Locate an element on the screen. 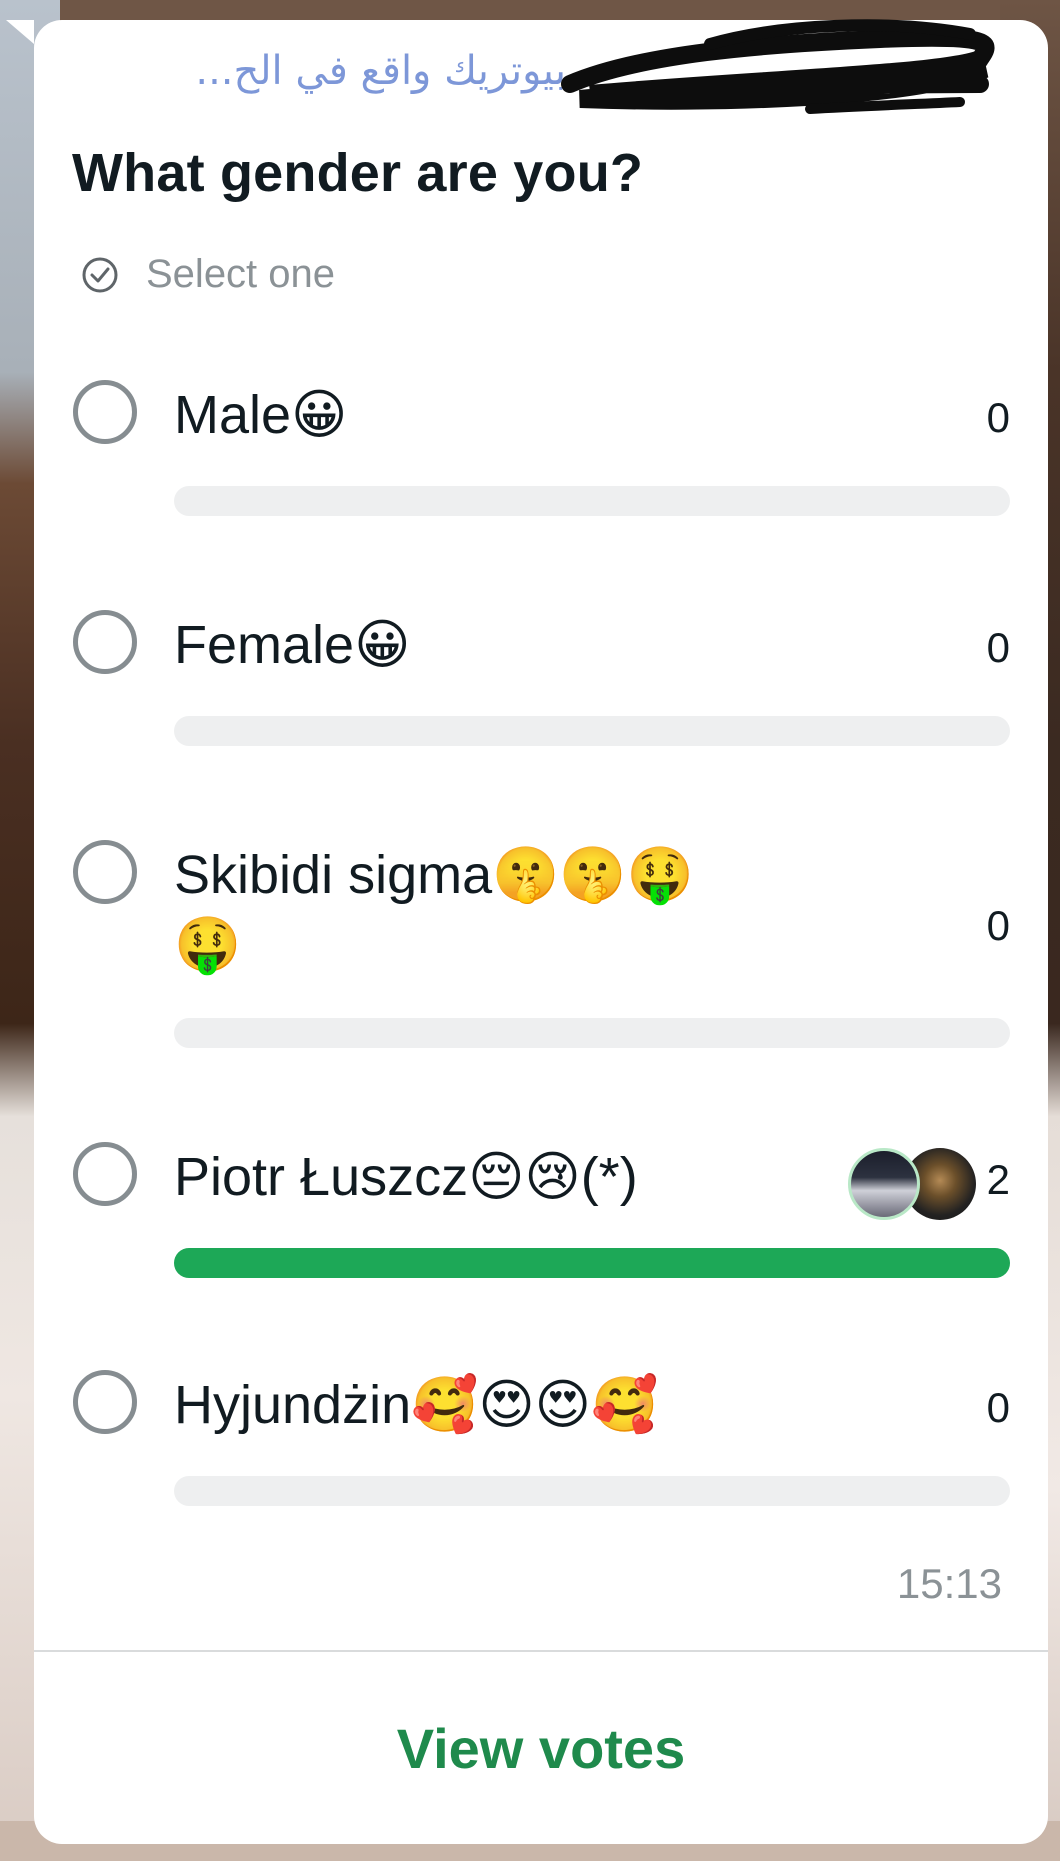 This screenshot has width=1060, height=1861. vote-progress-fill is located at coordinates (592, 1263).